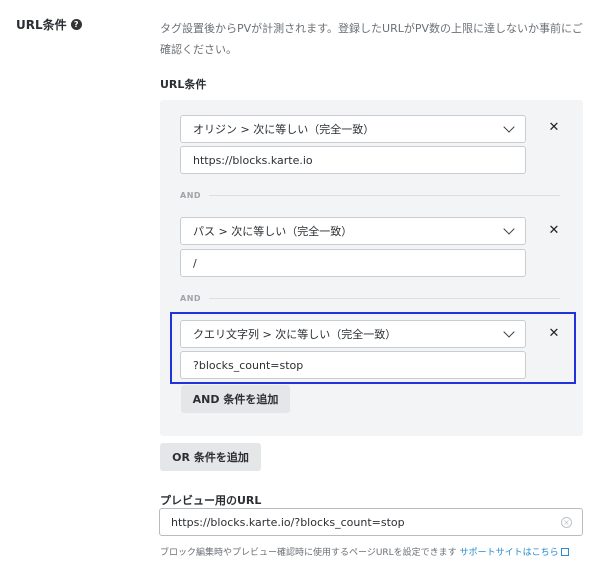 The width and height of the screenshot is (599, 564). I want to click on remove-condition-1-icon: ✕, so click(554, 127).